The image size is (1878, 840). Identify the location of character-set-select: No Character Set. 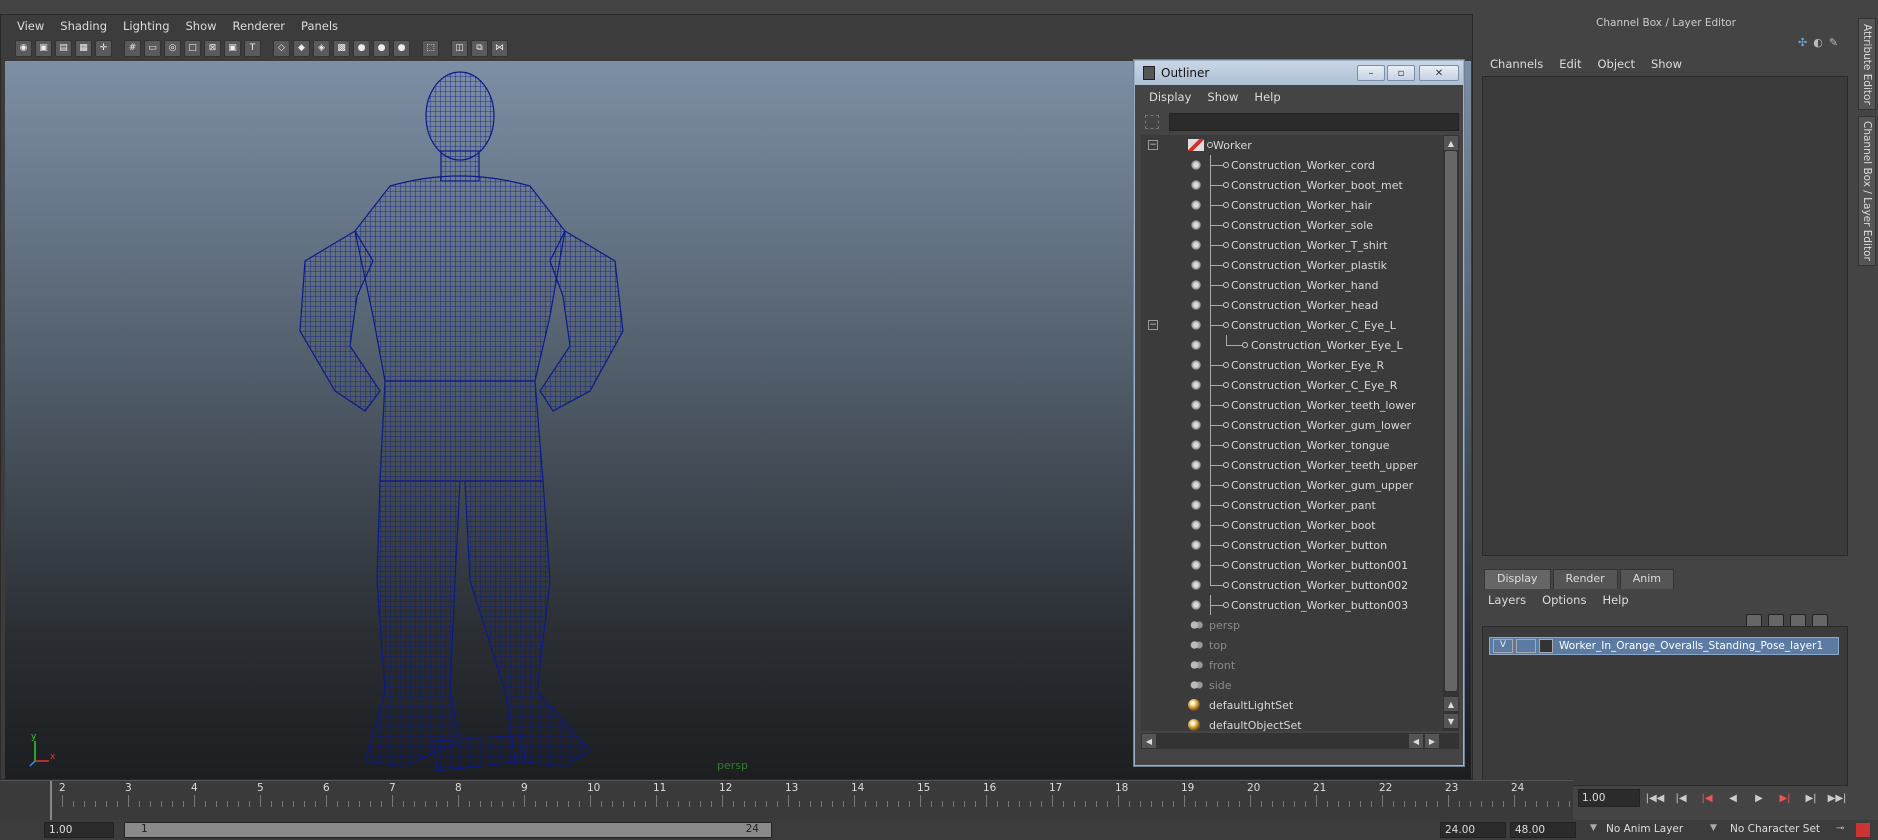
(1775, 829).